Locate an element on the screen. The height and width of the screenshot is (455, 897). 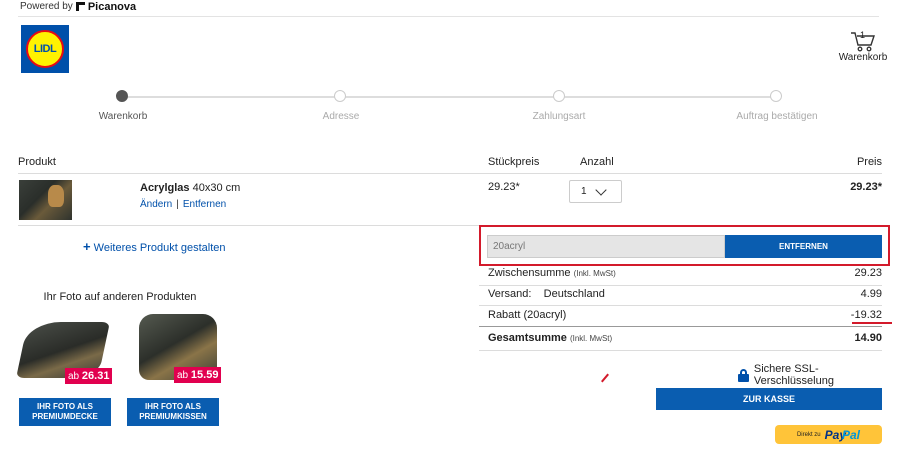
pillow-price-badge: ab 15.59 is located at coordinates (198, 375).